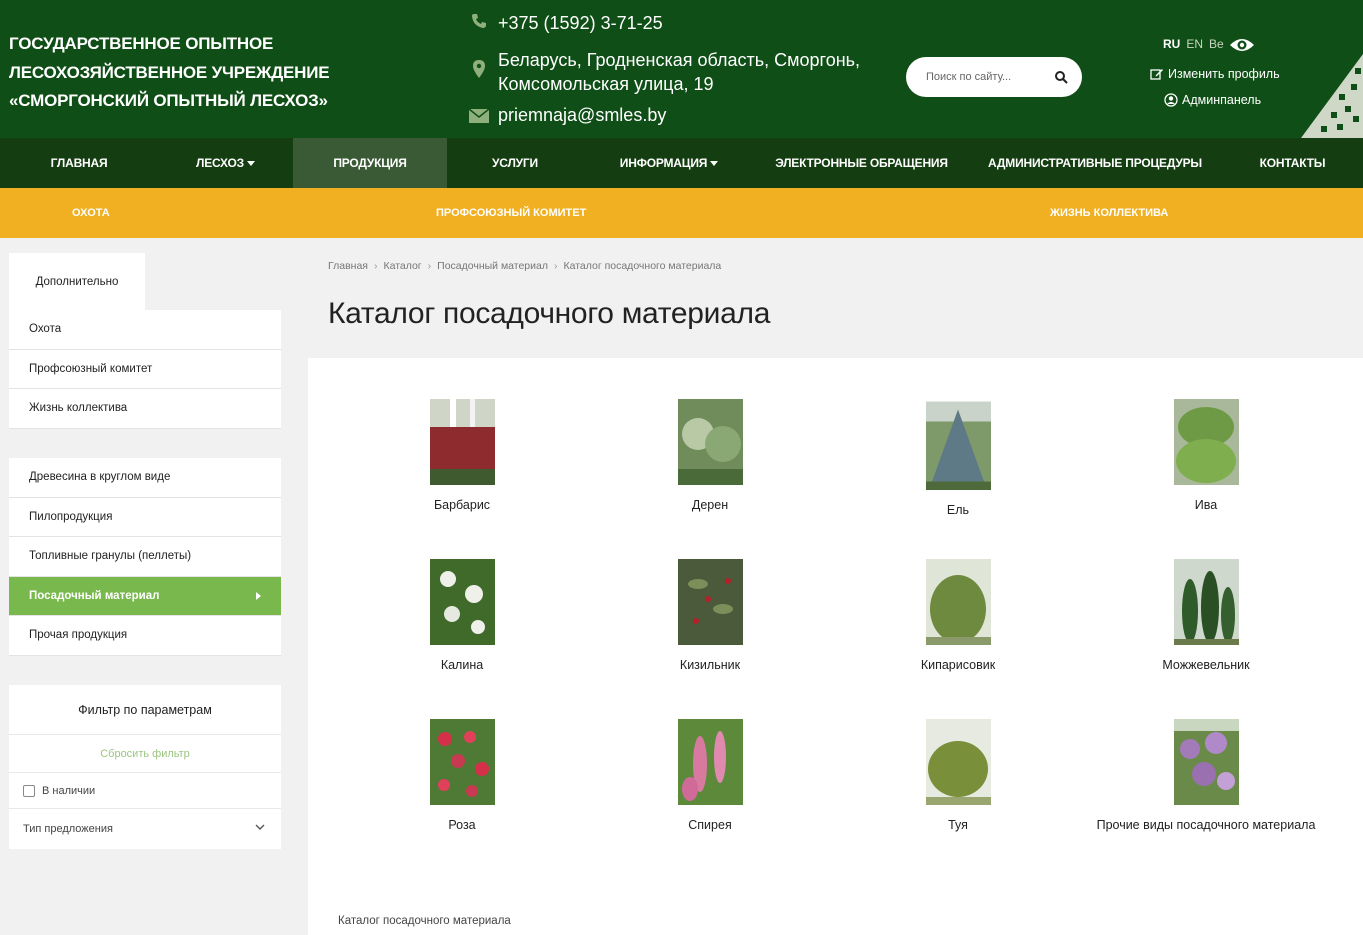  I want to click on breadcrumb-home: Главная, so click(348, 266).